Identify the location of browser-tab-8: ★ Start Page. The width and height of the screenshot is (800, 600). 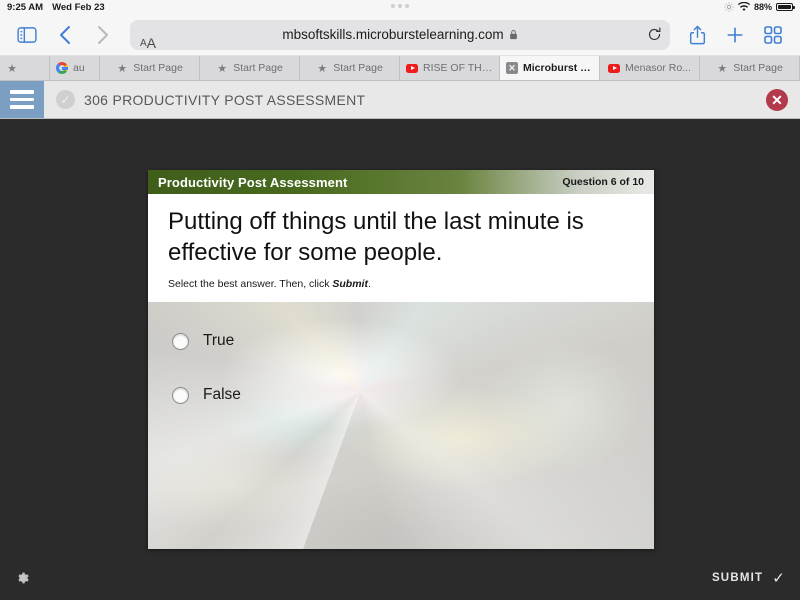
(750, 68).